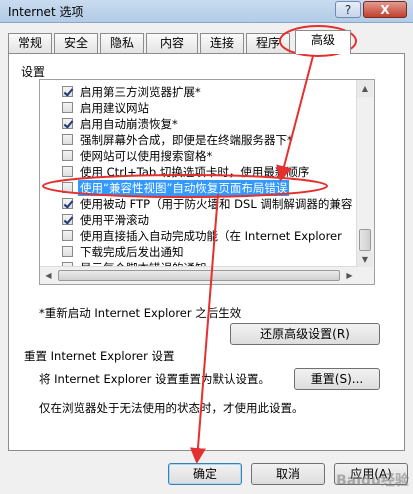 The height and width of the screenshot is (494, 413). Describe the element at coordinates (33, 72) in the screenshot. I see `settings-group-label: 设置` at that location.